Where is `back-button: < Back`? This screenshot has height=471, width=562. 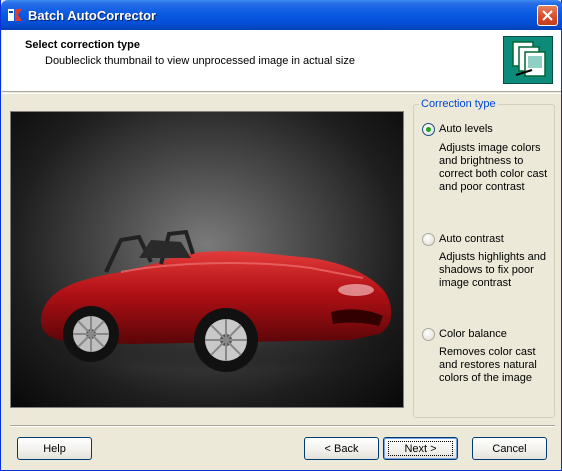 back-button: < Back is located at coordinates (341, 448).